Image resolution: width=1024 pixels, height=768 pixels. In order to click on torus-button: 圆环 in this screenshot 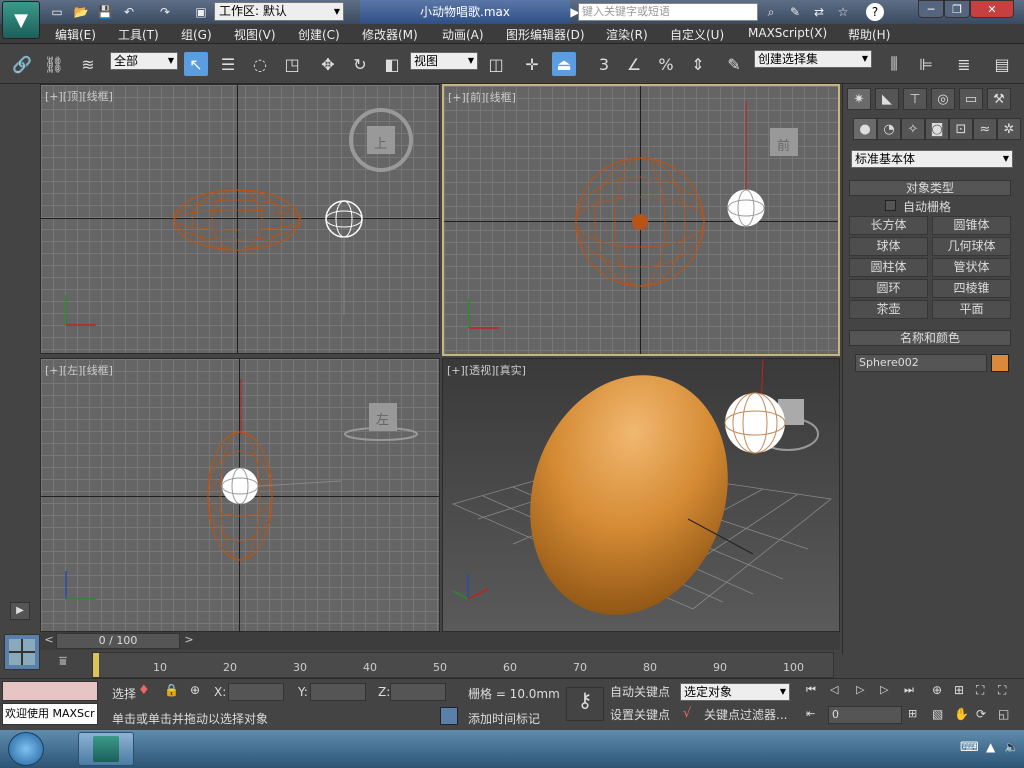, I will do `click(888, 288)`.